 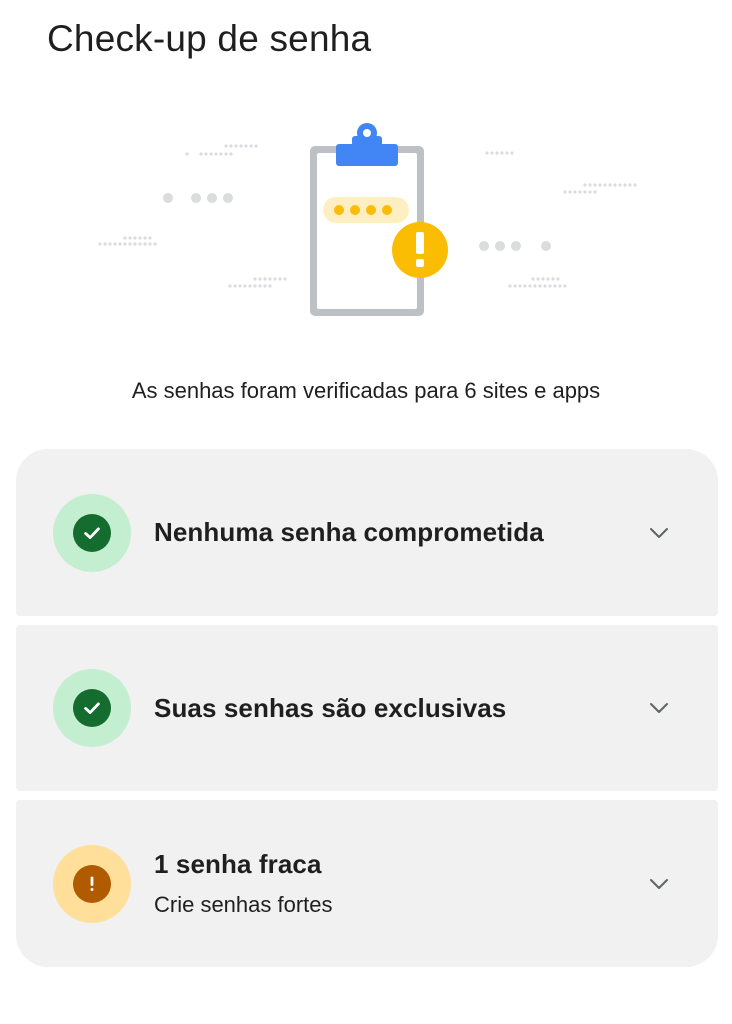 What do you see at coordinates (330, 707) in the screenshot?
I see `card-title: Suas senhas são exclusivas` at bounding box center [330, 707].